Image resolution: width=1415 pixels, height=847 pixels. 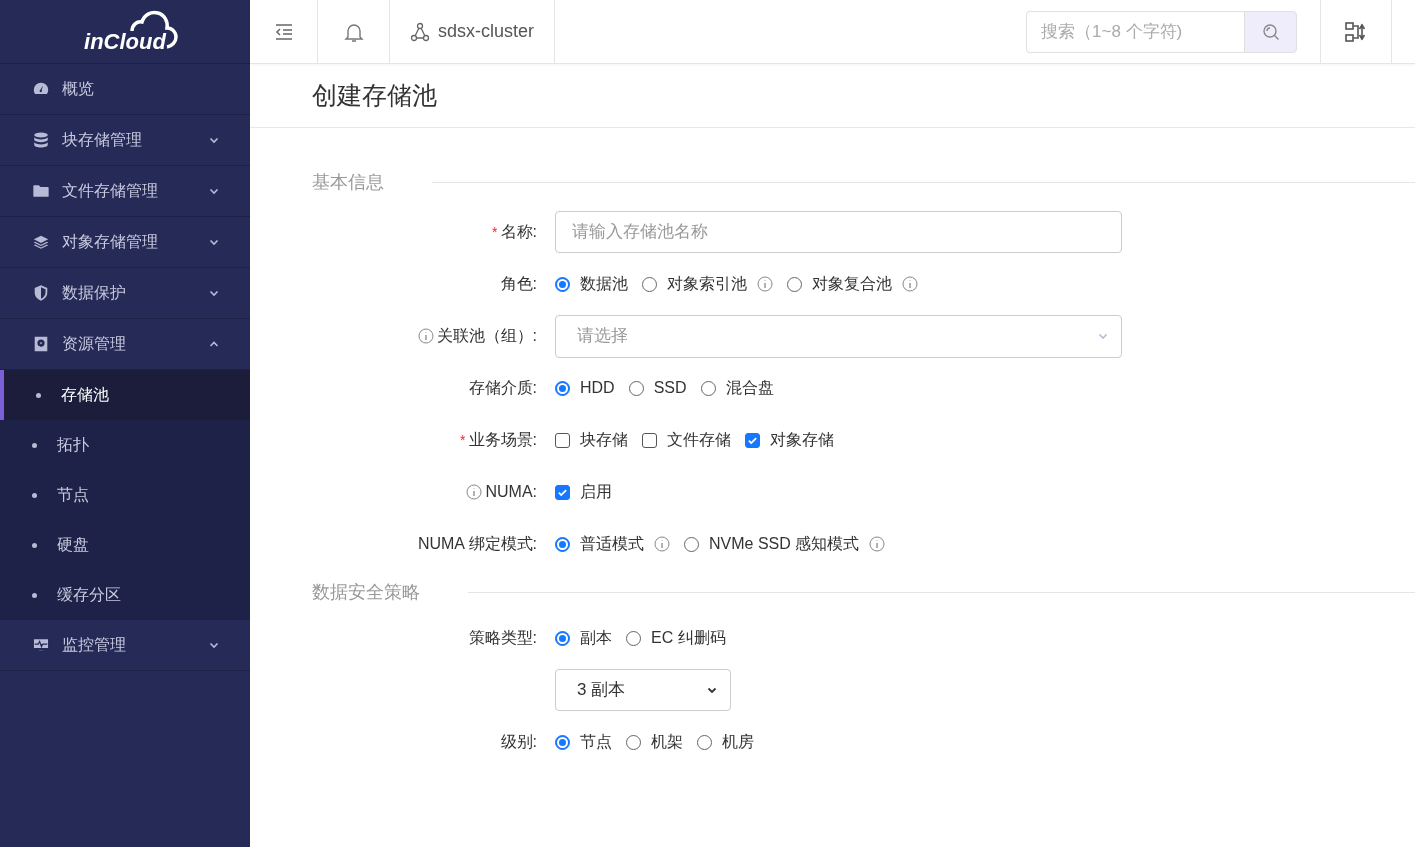 What do you see at coordinates (420, 31) in the screenshot?
I see `network-nodes-icon` at bounding box center [420, 31].